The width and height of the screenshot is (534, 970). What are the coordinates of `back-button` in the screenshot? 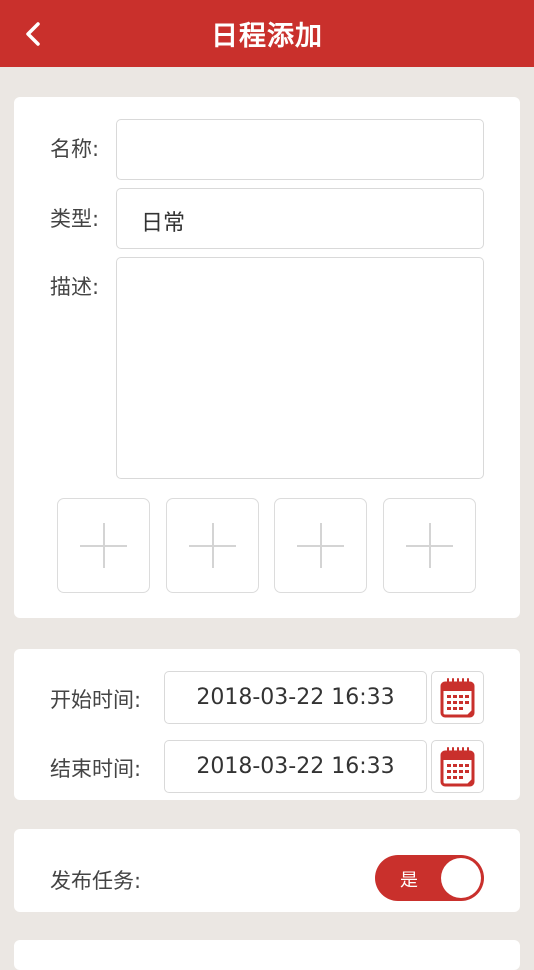 It's located at (34, 34).